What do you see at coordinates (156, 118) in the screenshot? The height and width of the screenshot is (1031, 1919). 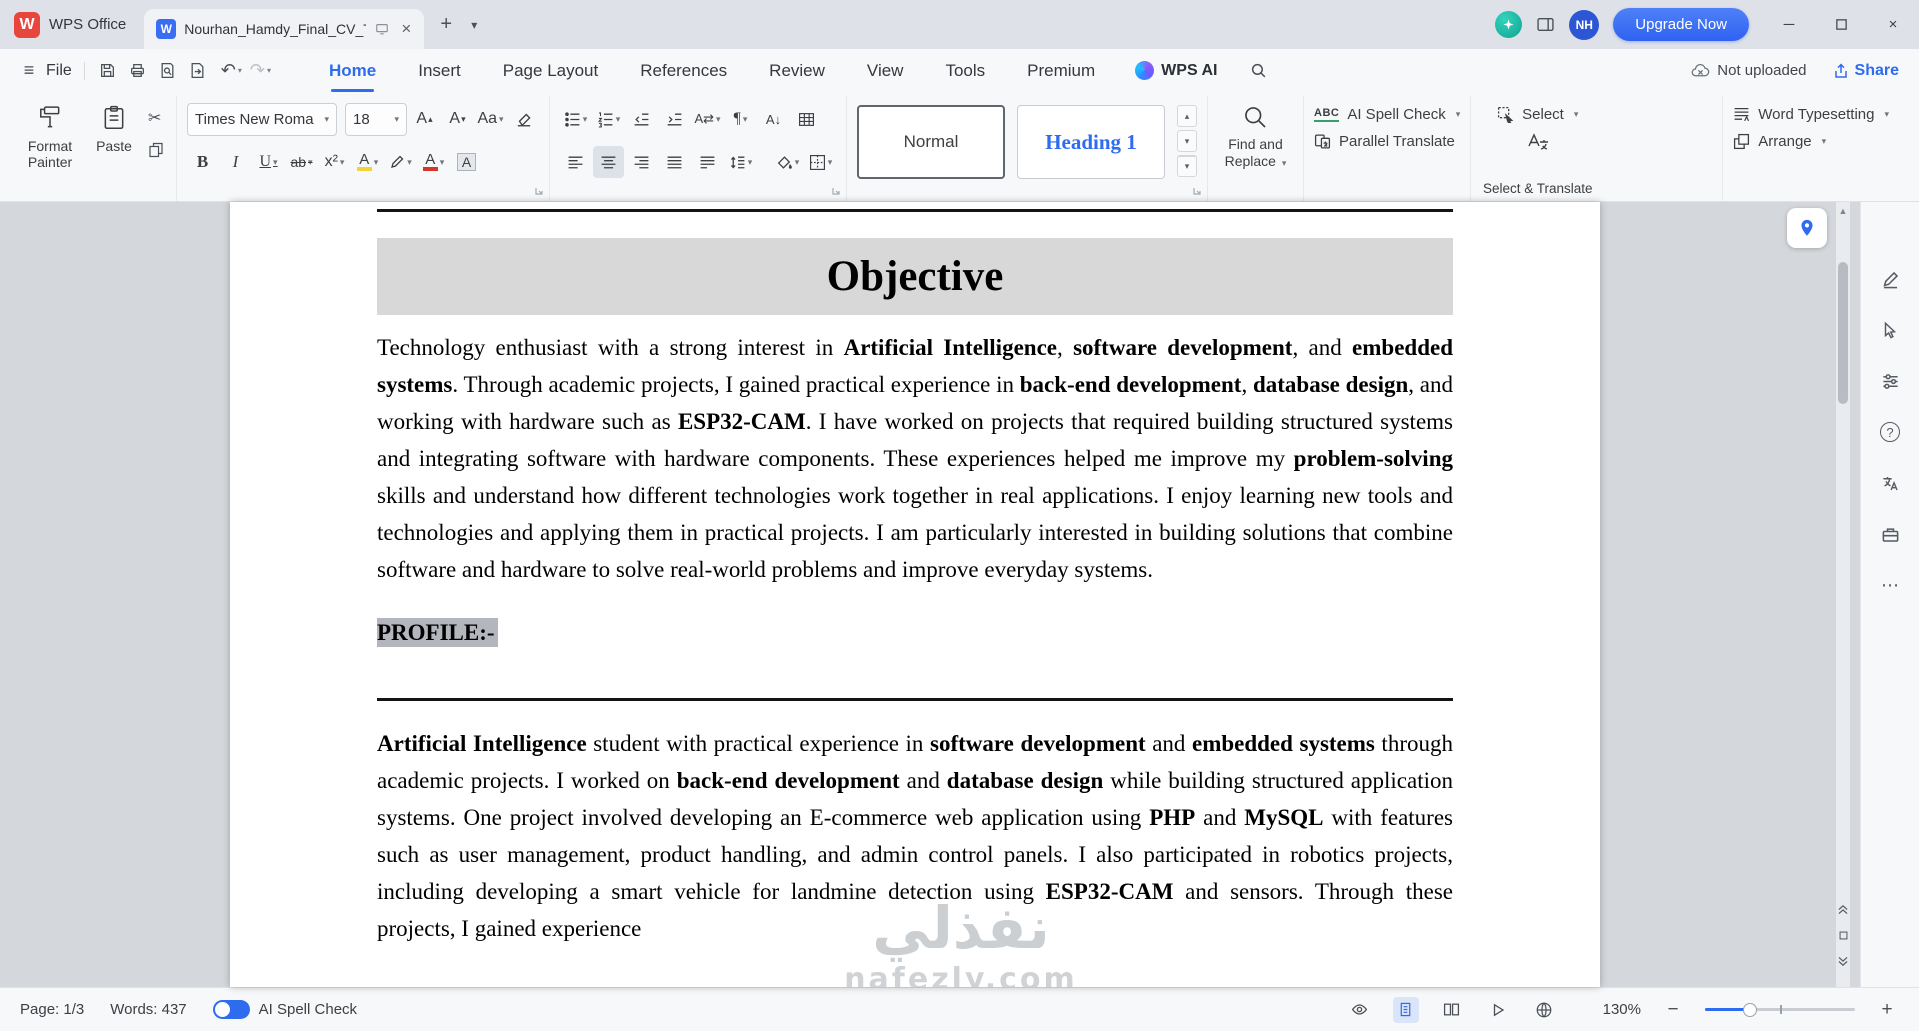 I see `cut-icon: ✂` at bounding box center [156, 118].